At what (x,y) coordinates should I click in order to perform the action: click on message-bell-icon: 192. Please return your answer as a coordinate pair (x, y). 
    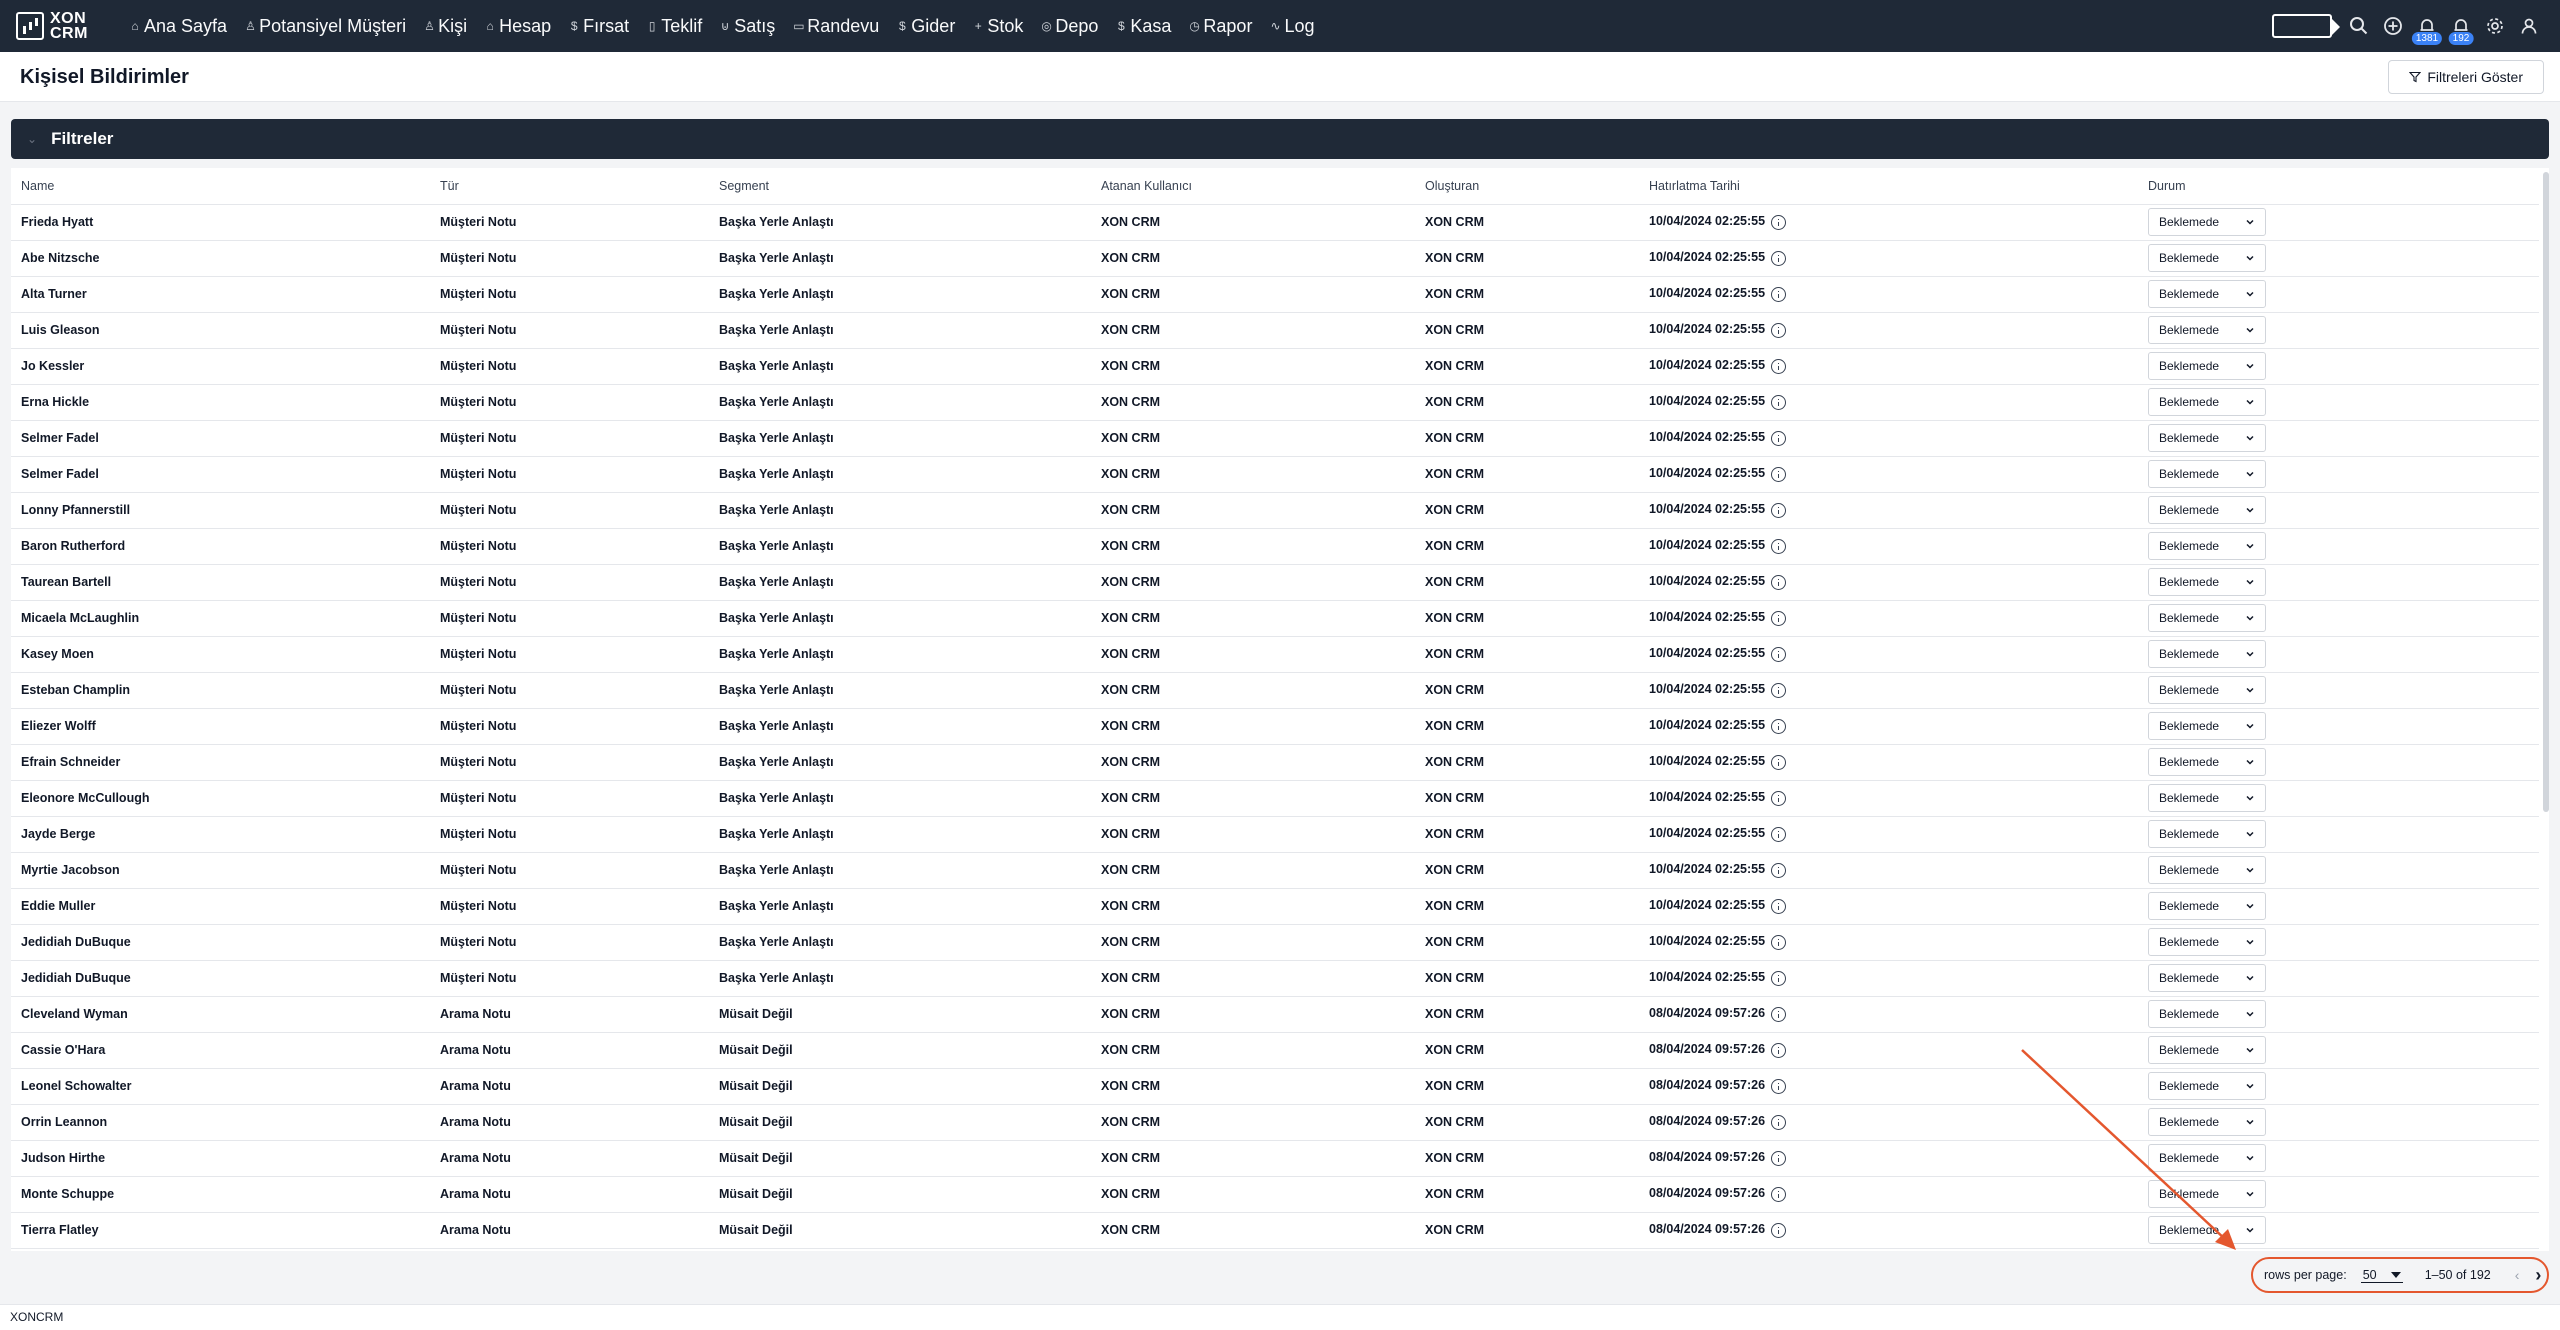
    Looking at the image, I should click on (2461, 27).